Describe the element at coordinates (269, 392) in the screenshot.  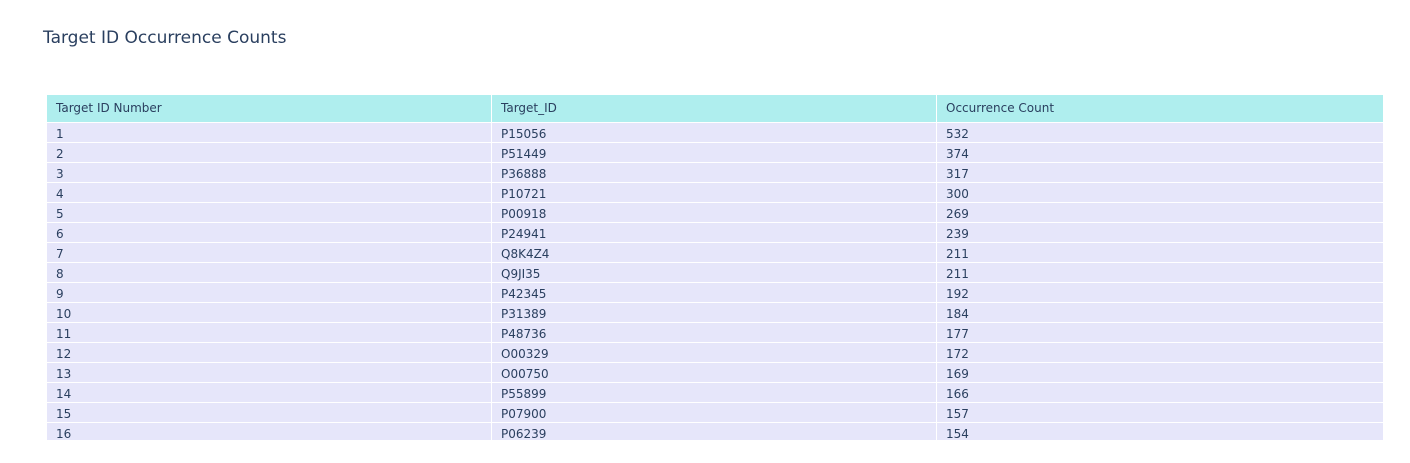
I see `table-cell-target-id-number: 14` at that location.